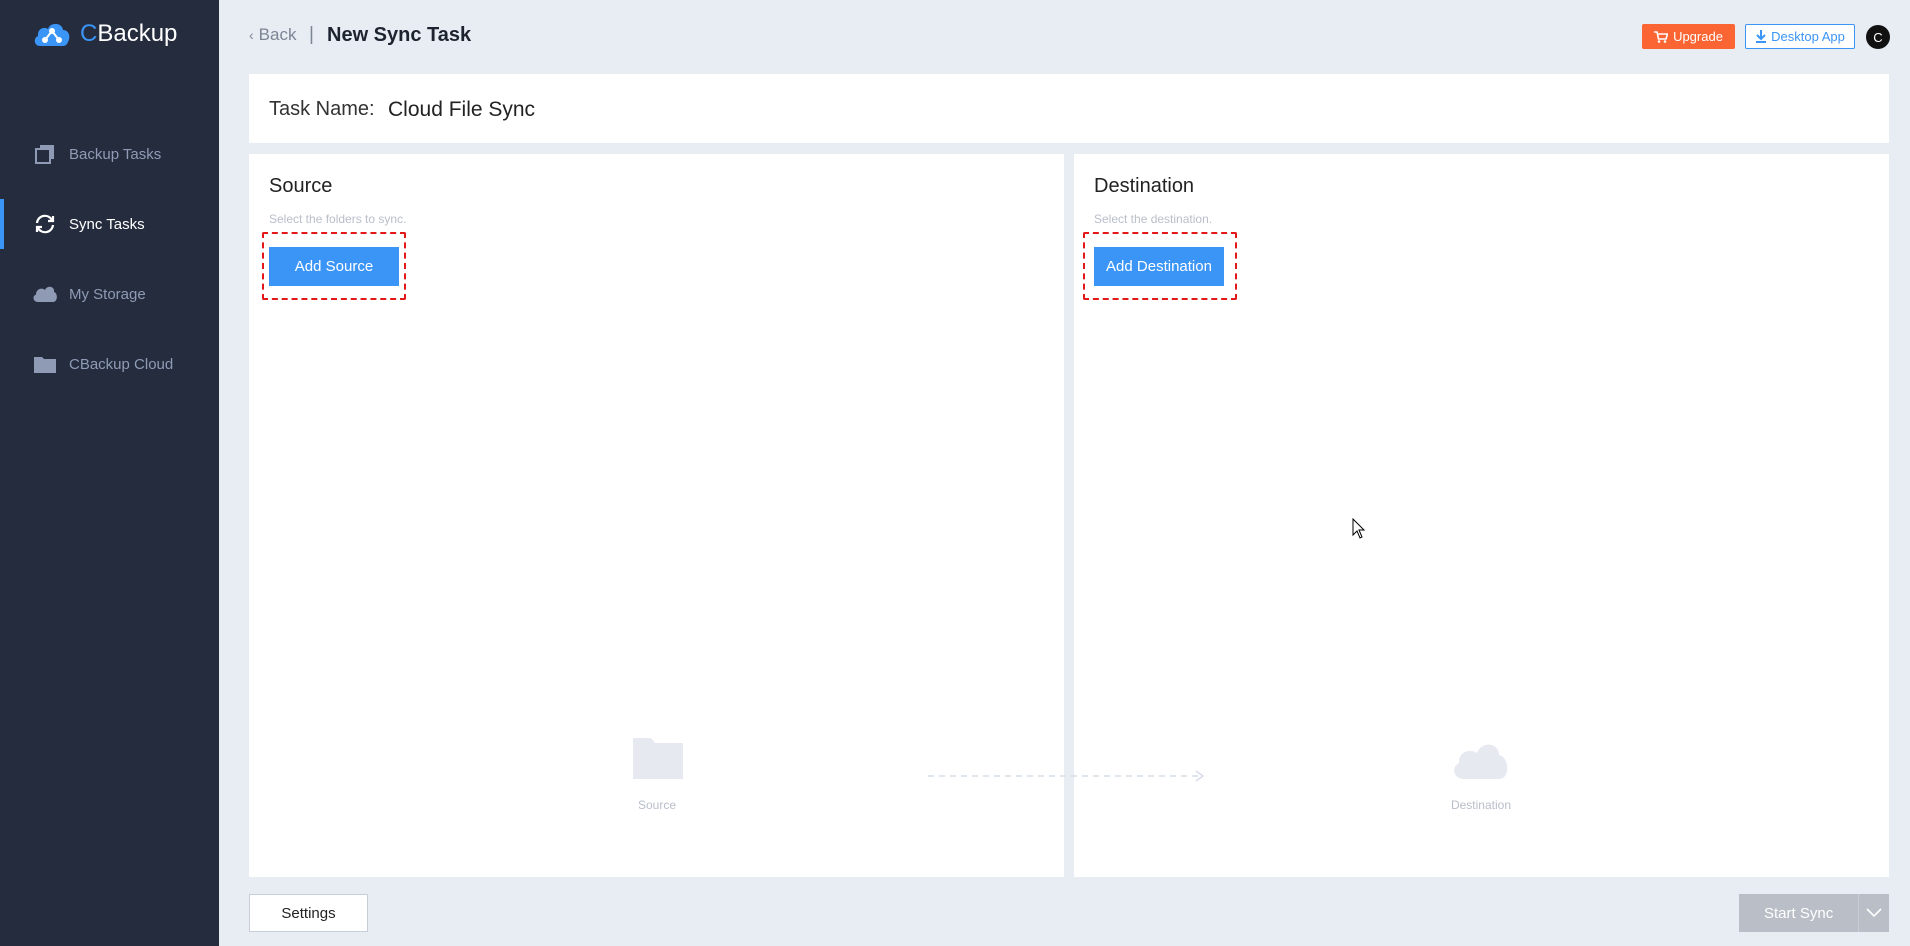  What do you see at coordinates (1481, 761) in the screenshot?
I see `cloud-placeholder-icon` at bounding box center [1481, 761].